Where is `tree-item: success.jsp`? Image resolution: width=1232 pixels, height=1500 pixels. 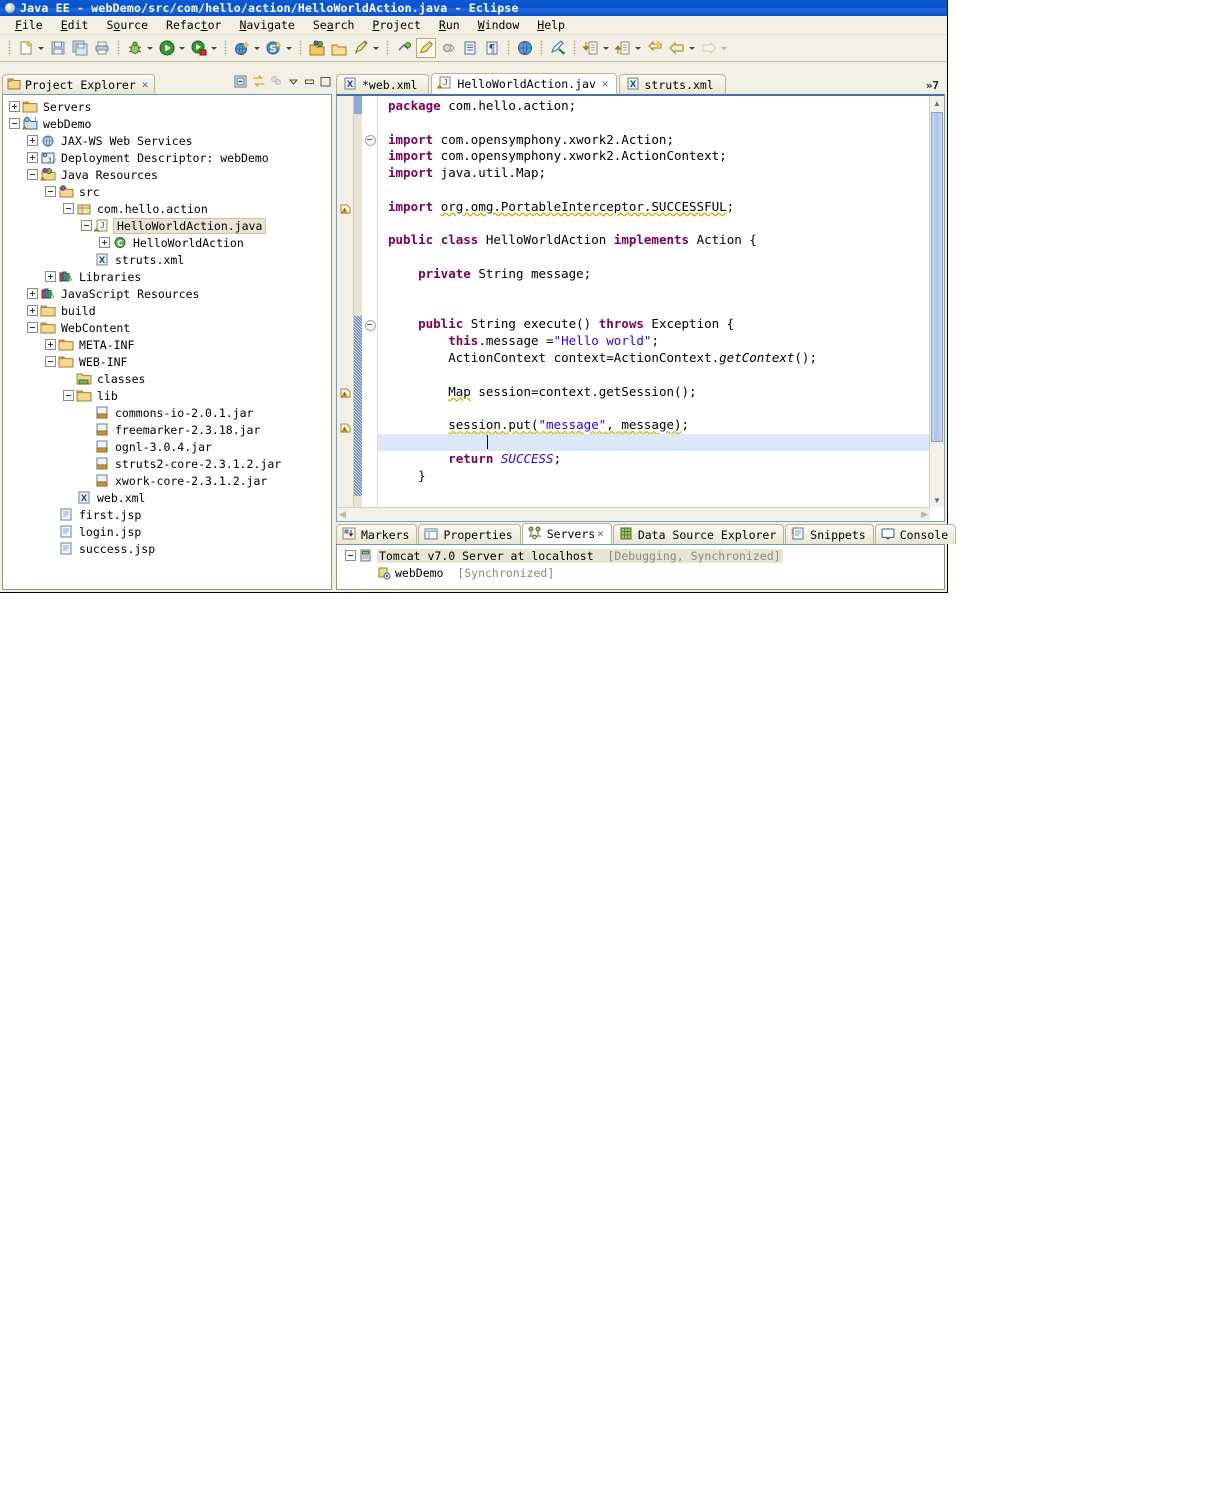 tree-item: success.jsp is located at coordinates (167, 548).